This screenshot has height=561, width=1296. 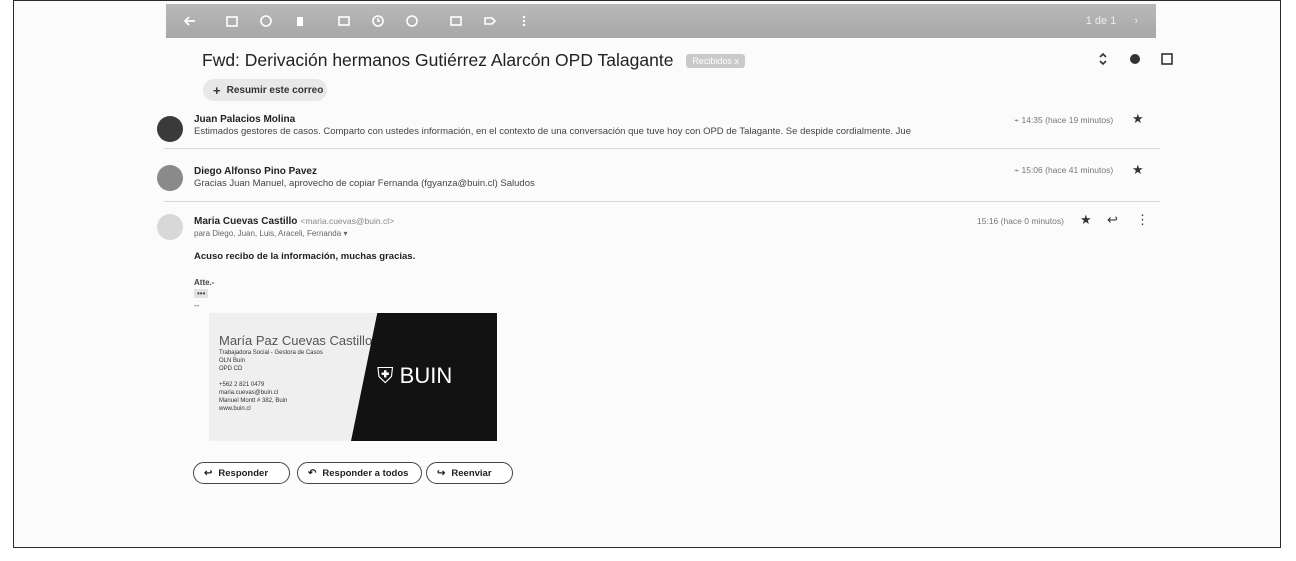 I want to click on delete-icon, so click(x=300, y=21).